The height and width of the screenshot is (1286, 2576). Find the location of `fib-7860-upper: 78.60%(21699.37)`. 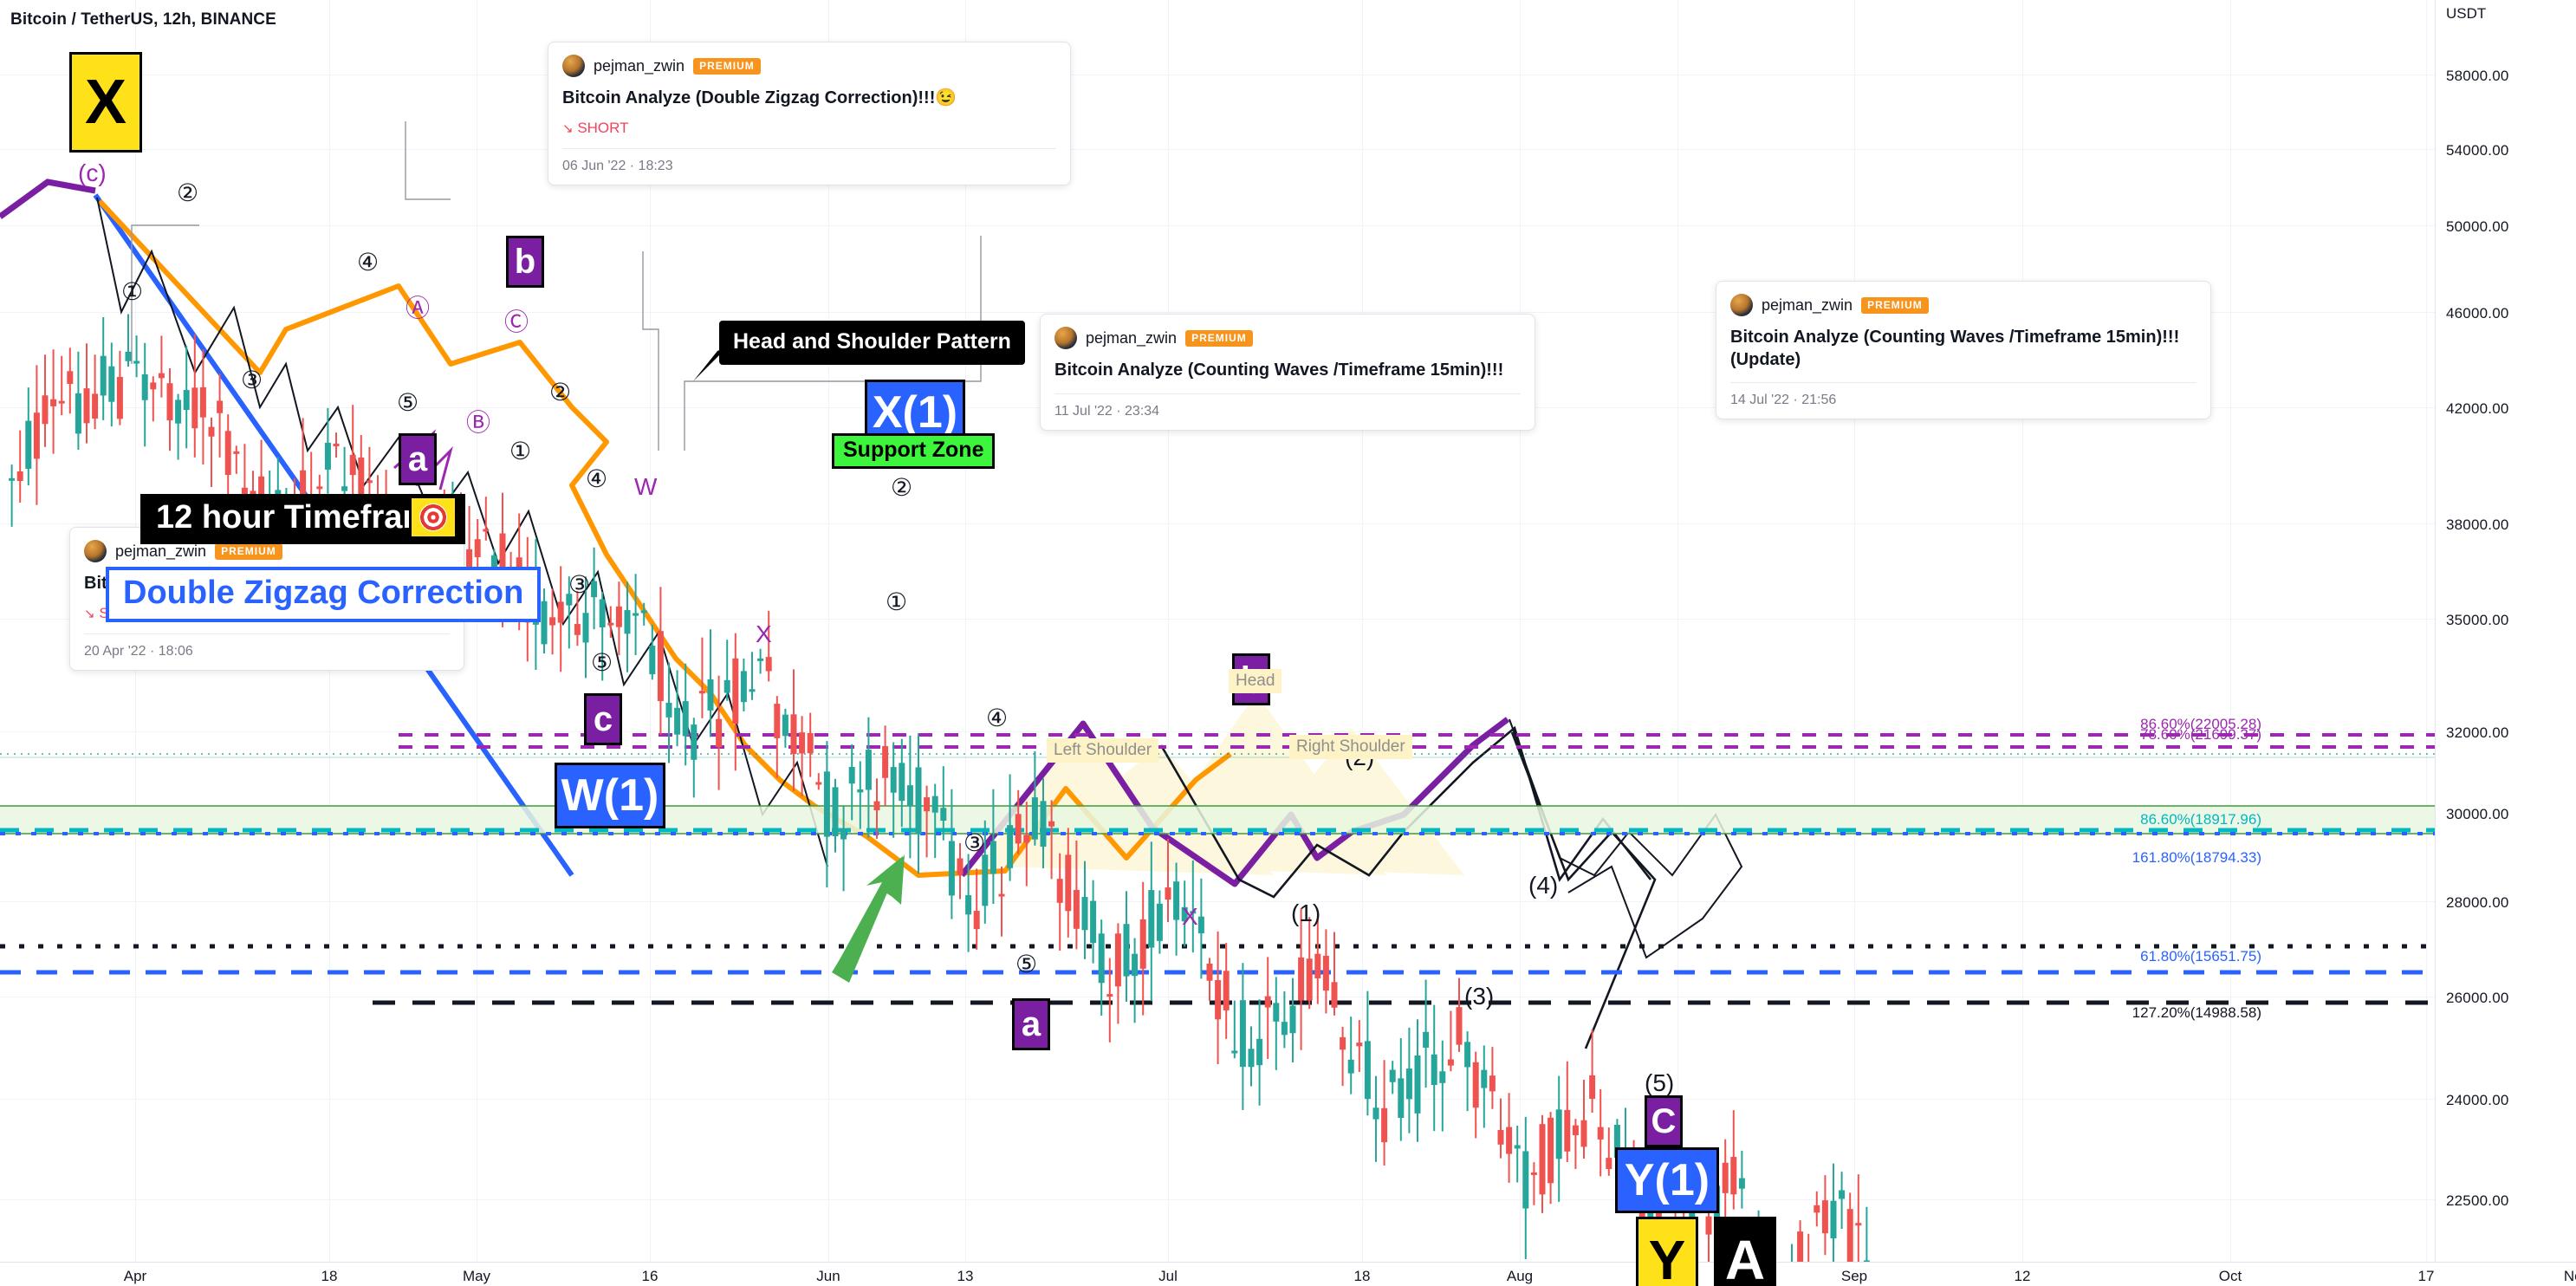

fib-7860-upper: 78.60%(21699.37) is located at coordinates (2201, 734).